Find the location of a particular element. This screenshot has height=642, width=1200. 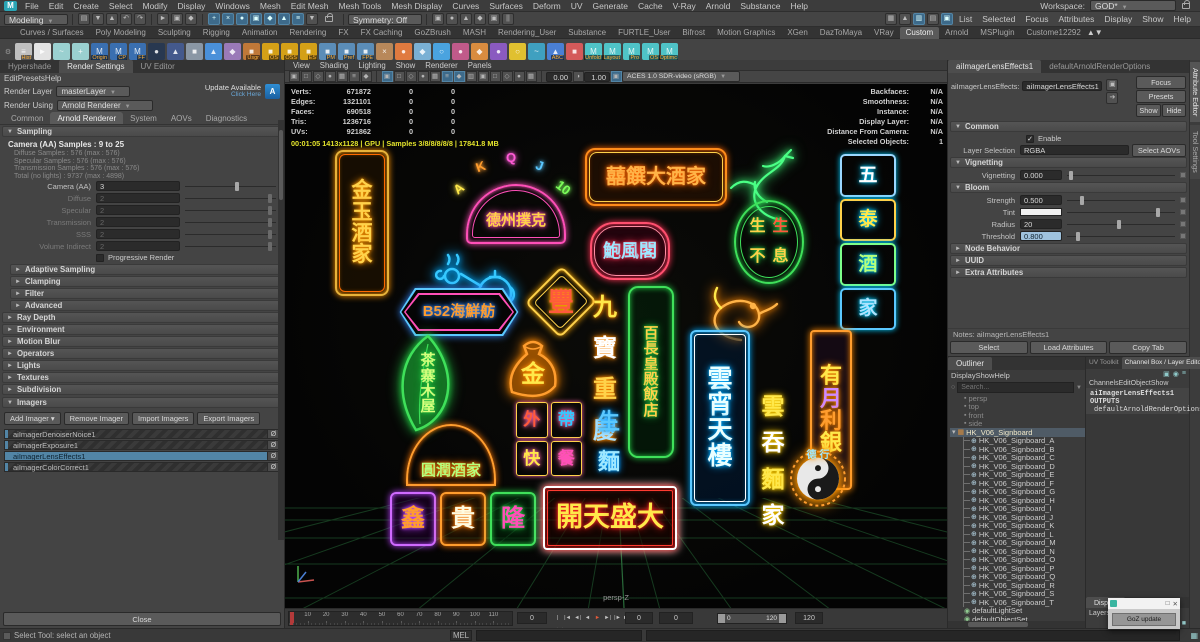

shelf-item-usgr: ■ Usgr is located at coordinates (251, 52).